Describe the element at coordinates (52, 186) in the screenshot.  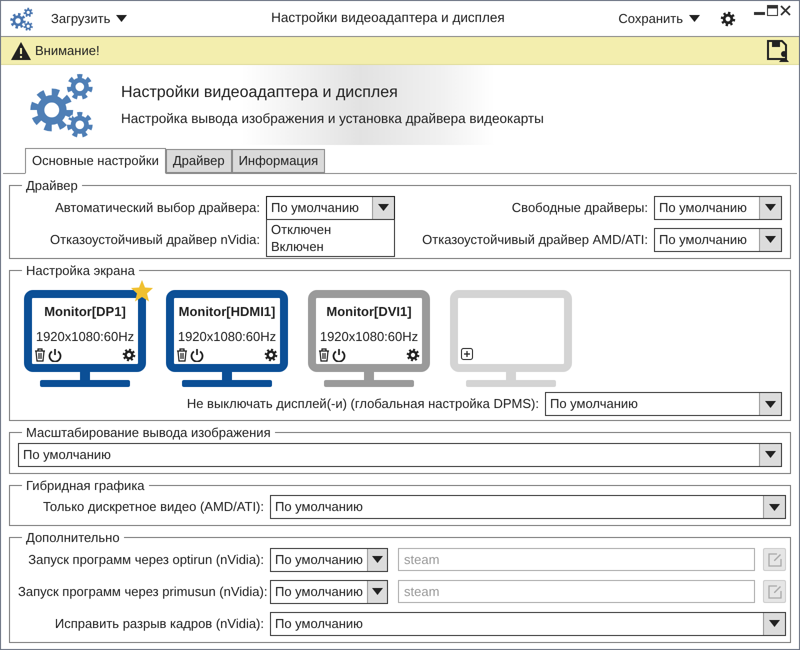
I see `group-title: Драйвер` at that location.